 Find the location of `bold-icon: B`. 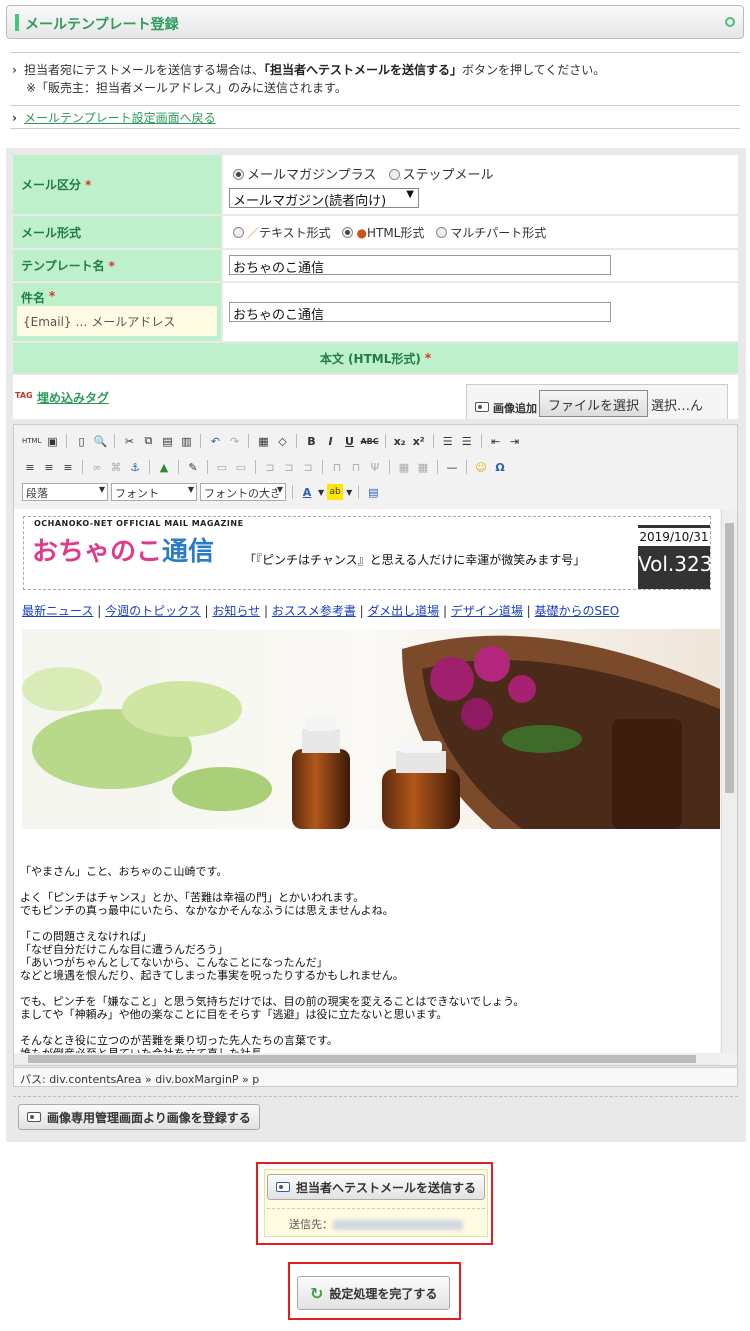

bold-icon: B is located at coordinates (311, 441).